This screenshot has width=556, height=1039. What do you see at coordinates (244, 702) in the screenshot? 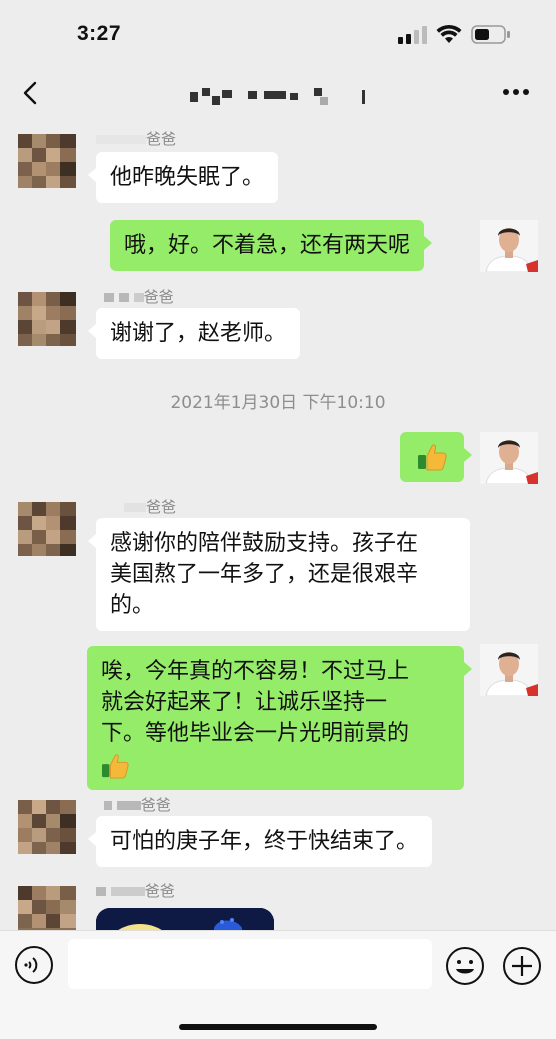
I see `message-line: 就会好起来了！让诚乐坚持一` at bounding box center [244, 702].